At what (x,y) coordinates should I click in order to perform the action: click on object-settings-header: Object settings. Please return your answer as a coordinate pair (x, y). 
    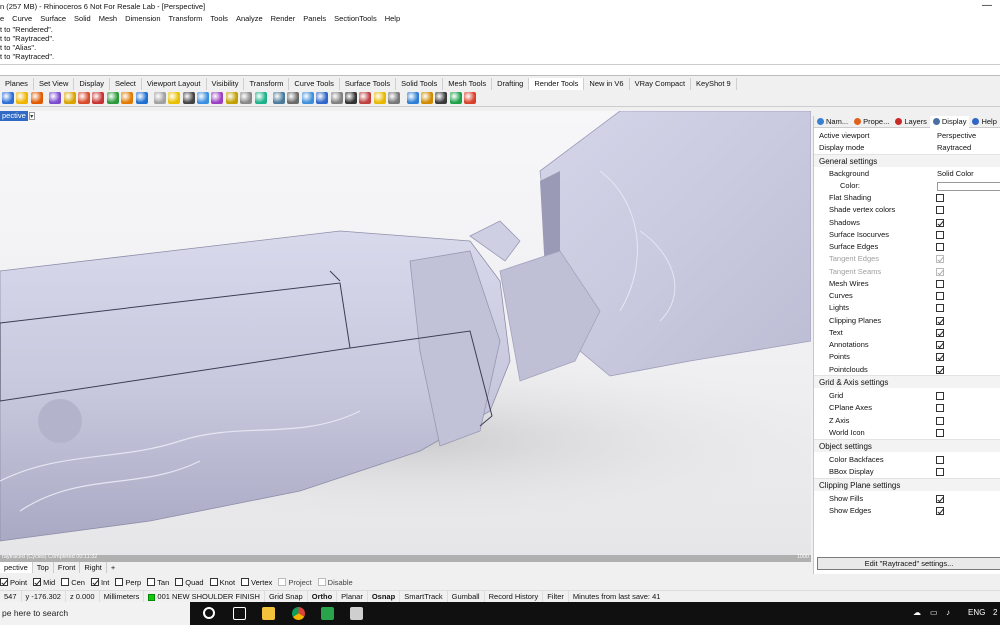
    Looking at the image, I should click on (907, 445).